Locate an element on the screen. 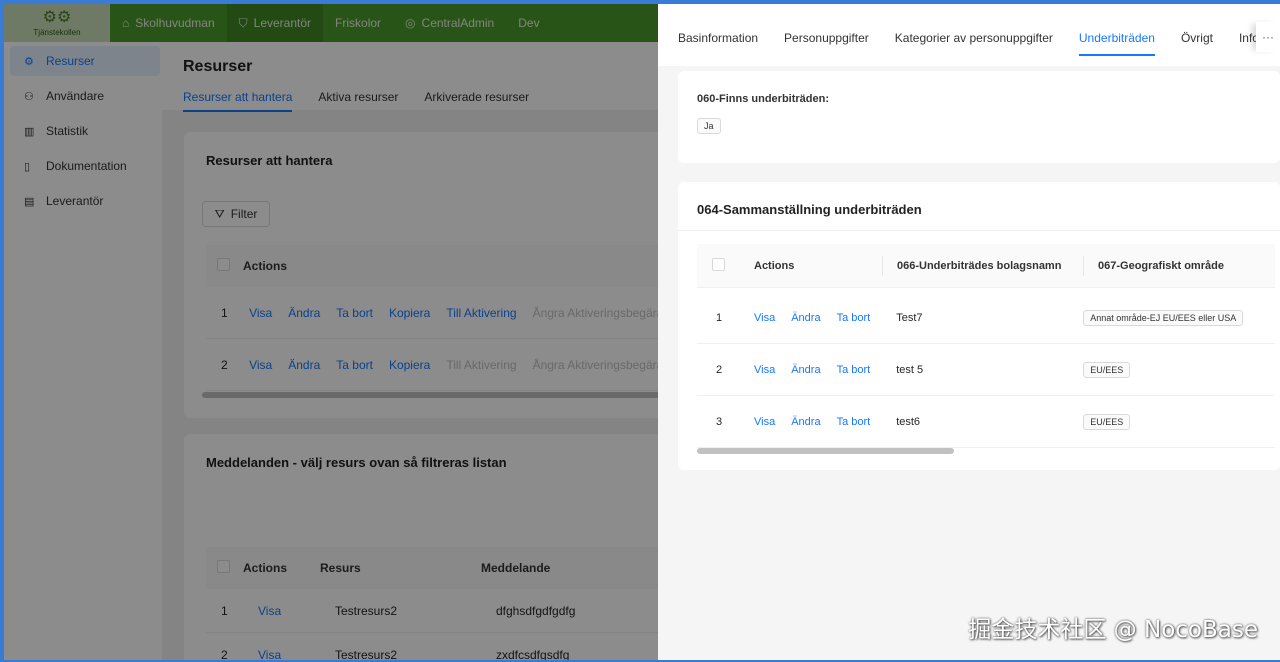 The height and width of the screenshot is (662, 1280). chart-icon: ▥ is located at coordinates (29, 131).